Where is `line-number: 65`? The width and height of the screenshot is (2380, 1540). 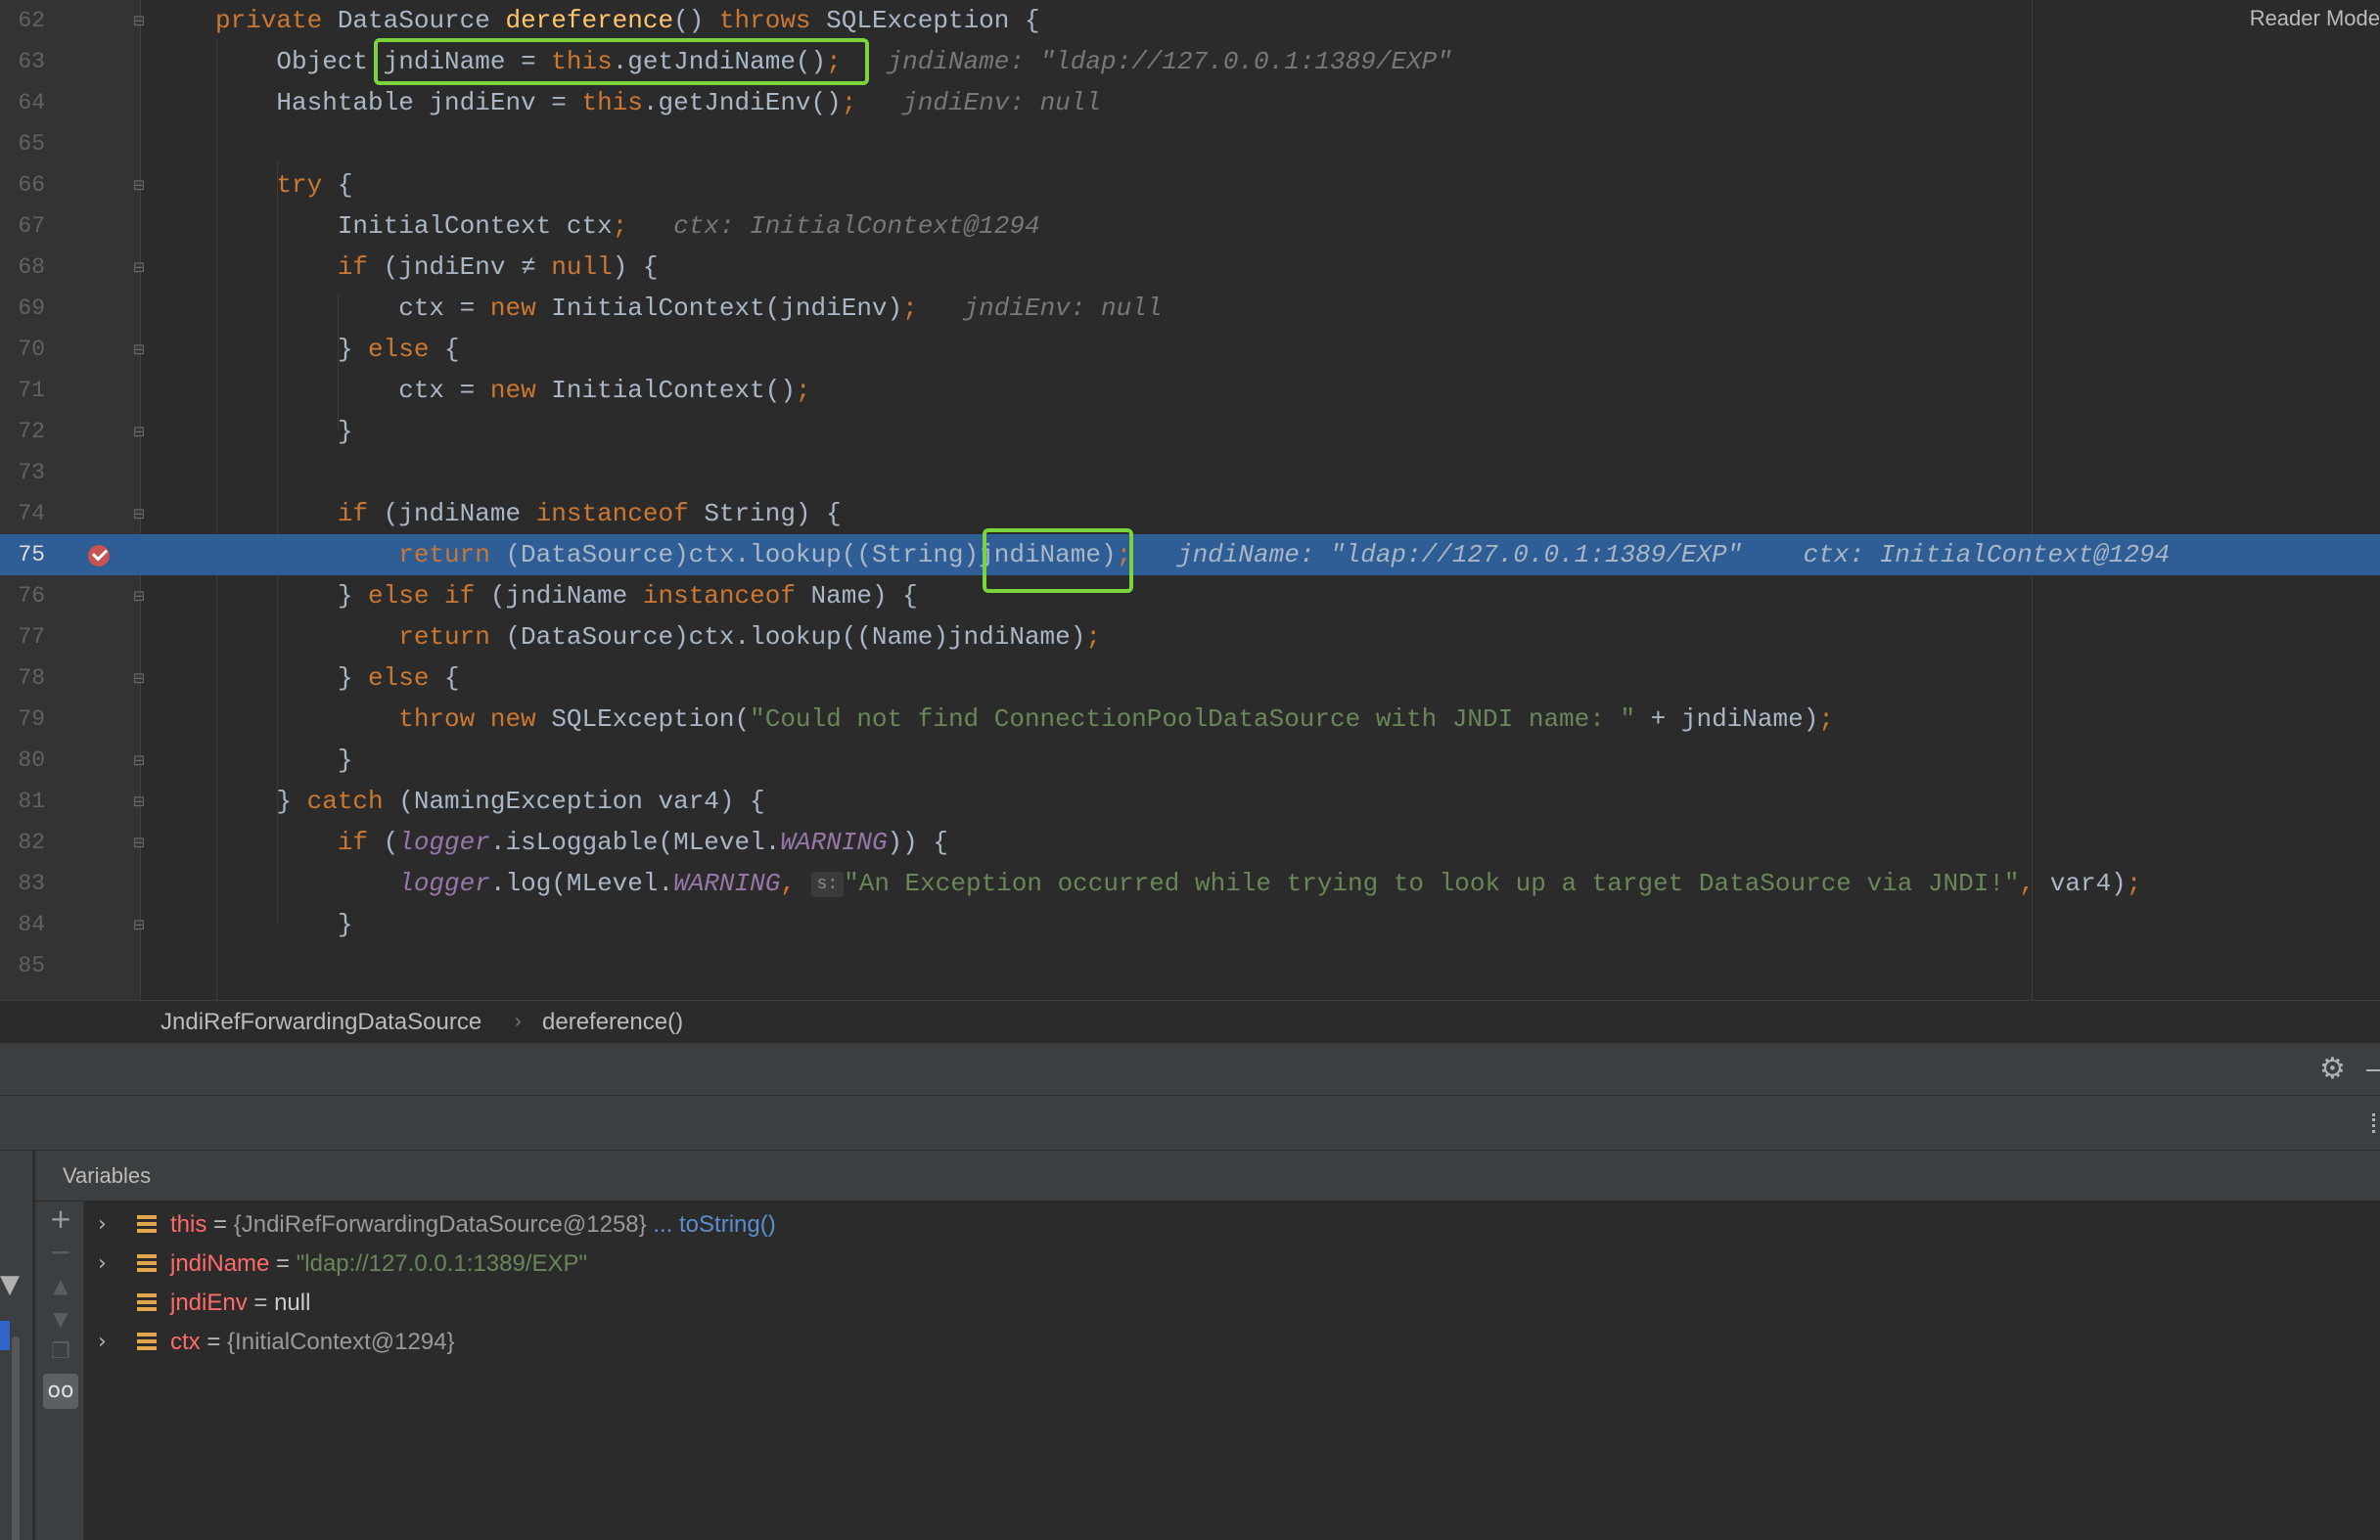
line-number: 65 is located at coordinates (22, 144).